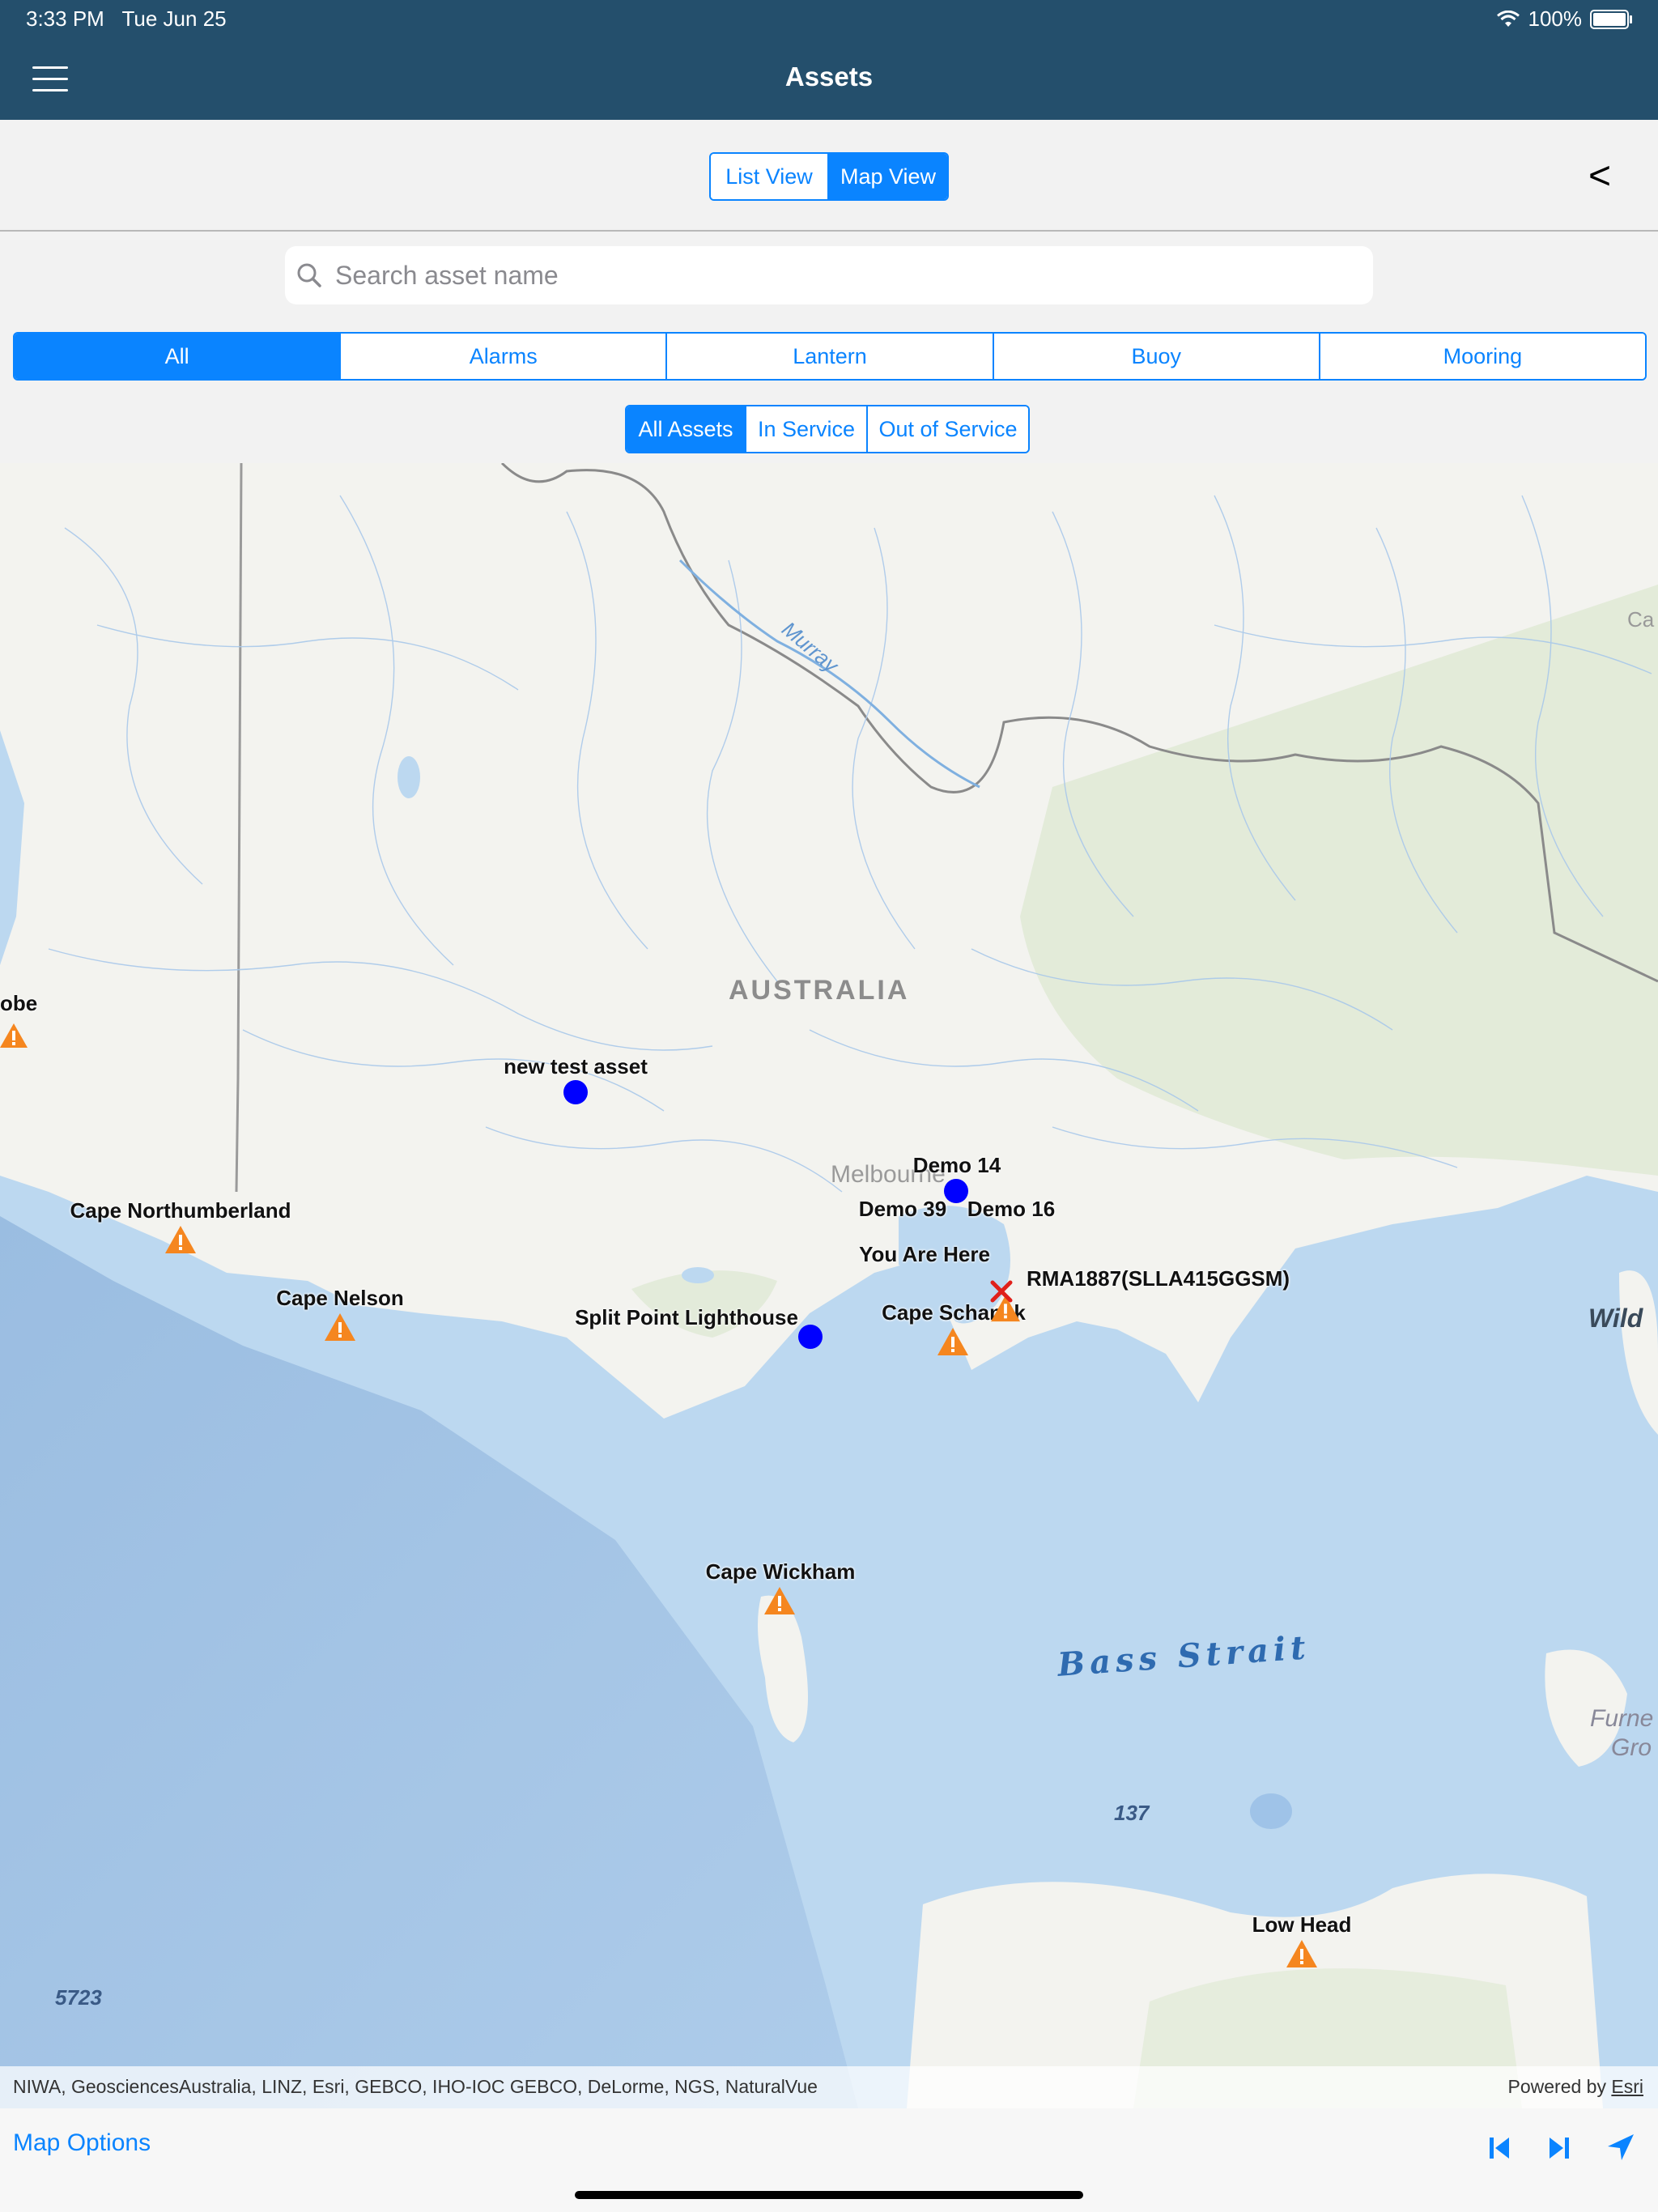 This screenshot has width=1658, height=2212. I want to click on asset-label-demo-14: Demo 14, so click(956, 1165).